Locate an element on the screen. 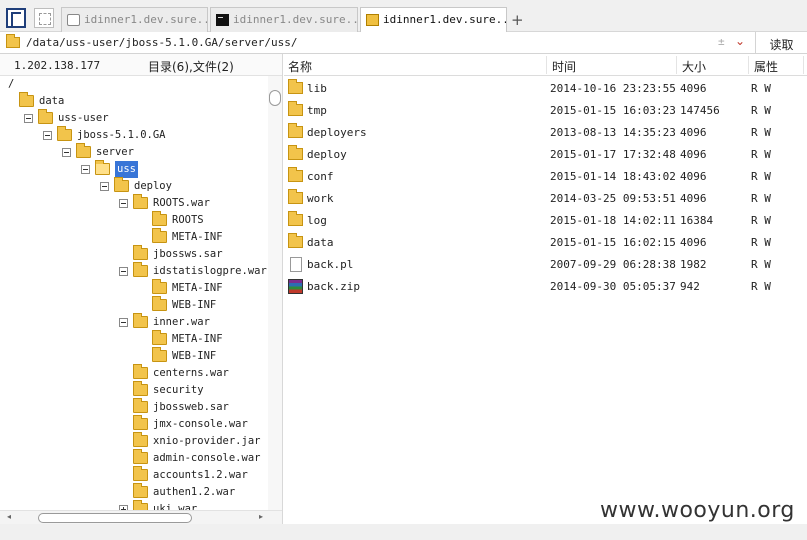 This screenshot has width=807, height=540. file-row: log 2015-01-18 14:02:11 16384 R W is located at coordinates (545, 221).